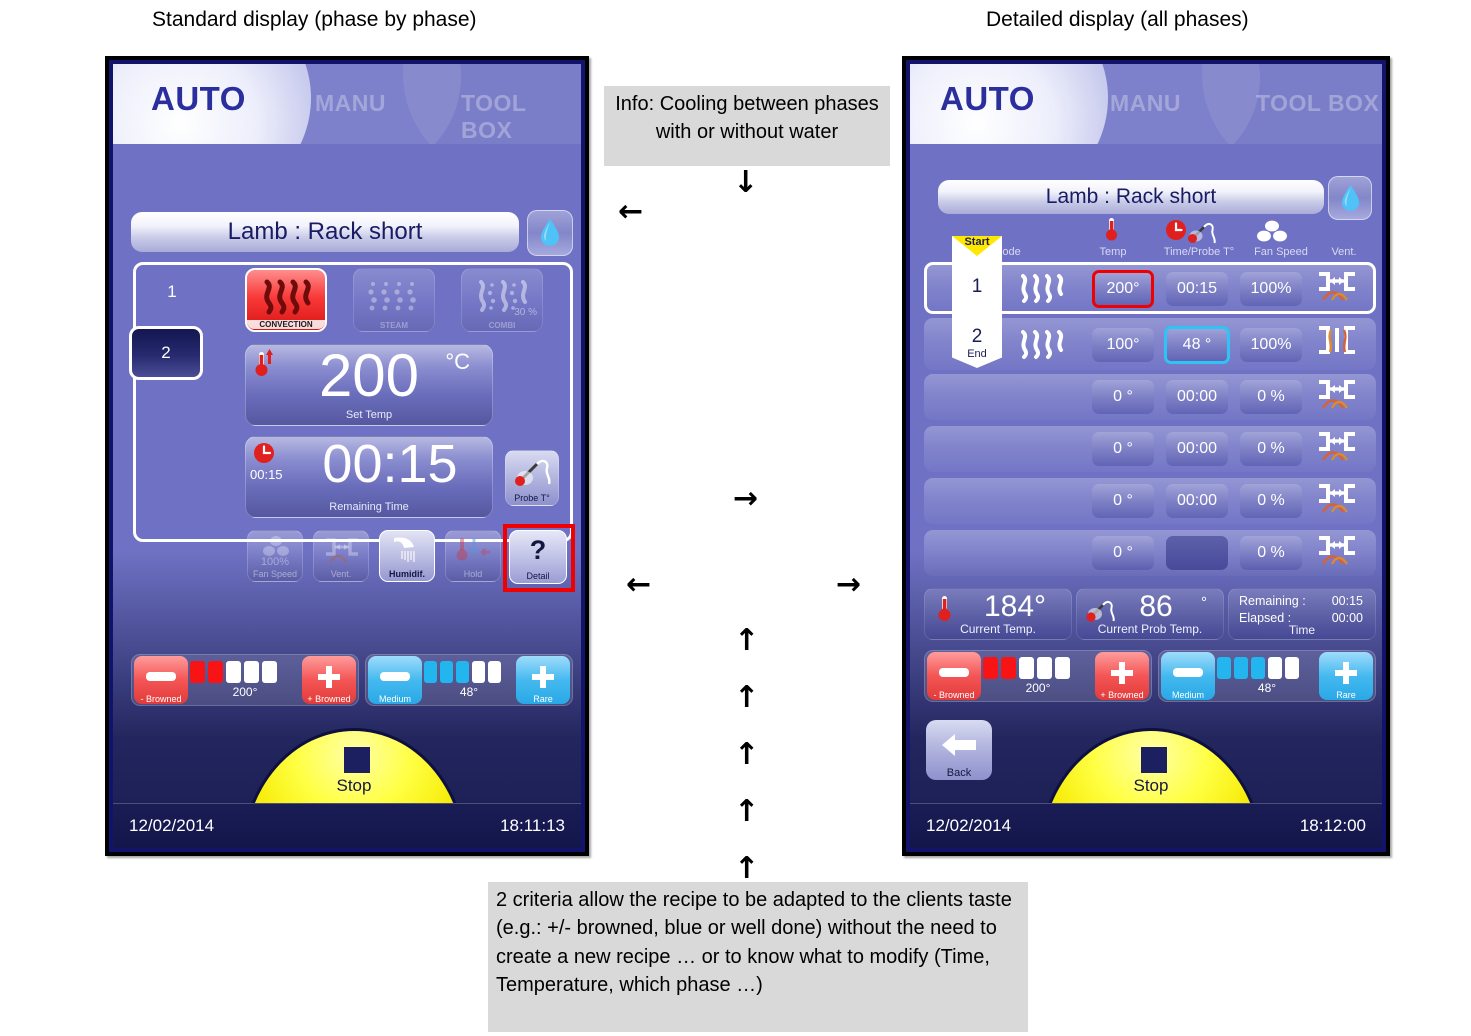 This screenshot has height=1036, width=1471. Describe the element at coordinates (1197, 449) in the screenshot. I see `cell-time-row-4: 00:00` at that location.